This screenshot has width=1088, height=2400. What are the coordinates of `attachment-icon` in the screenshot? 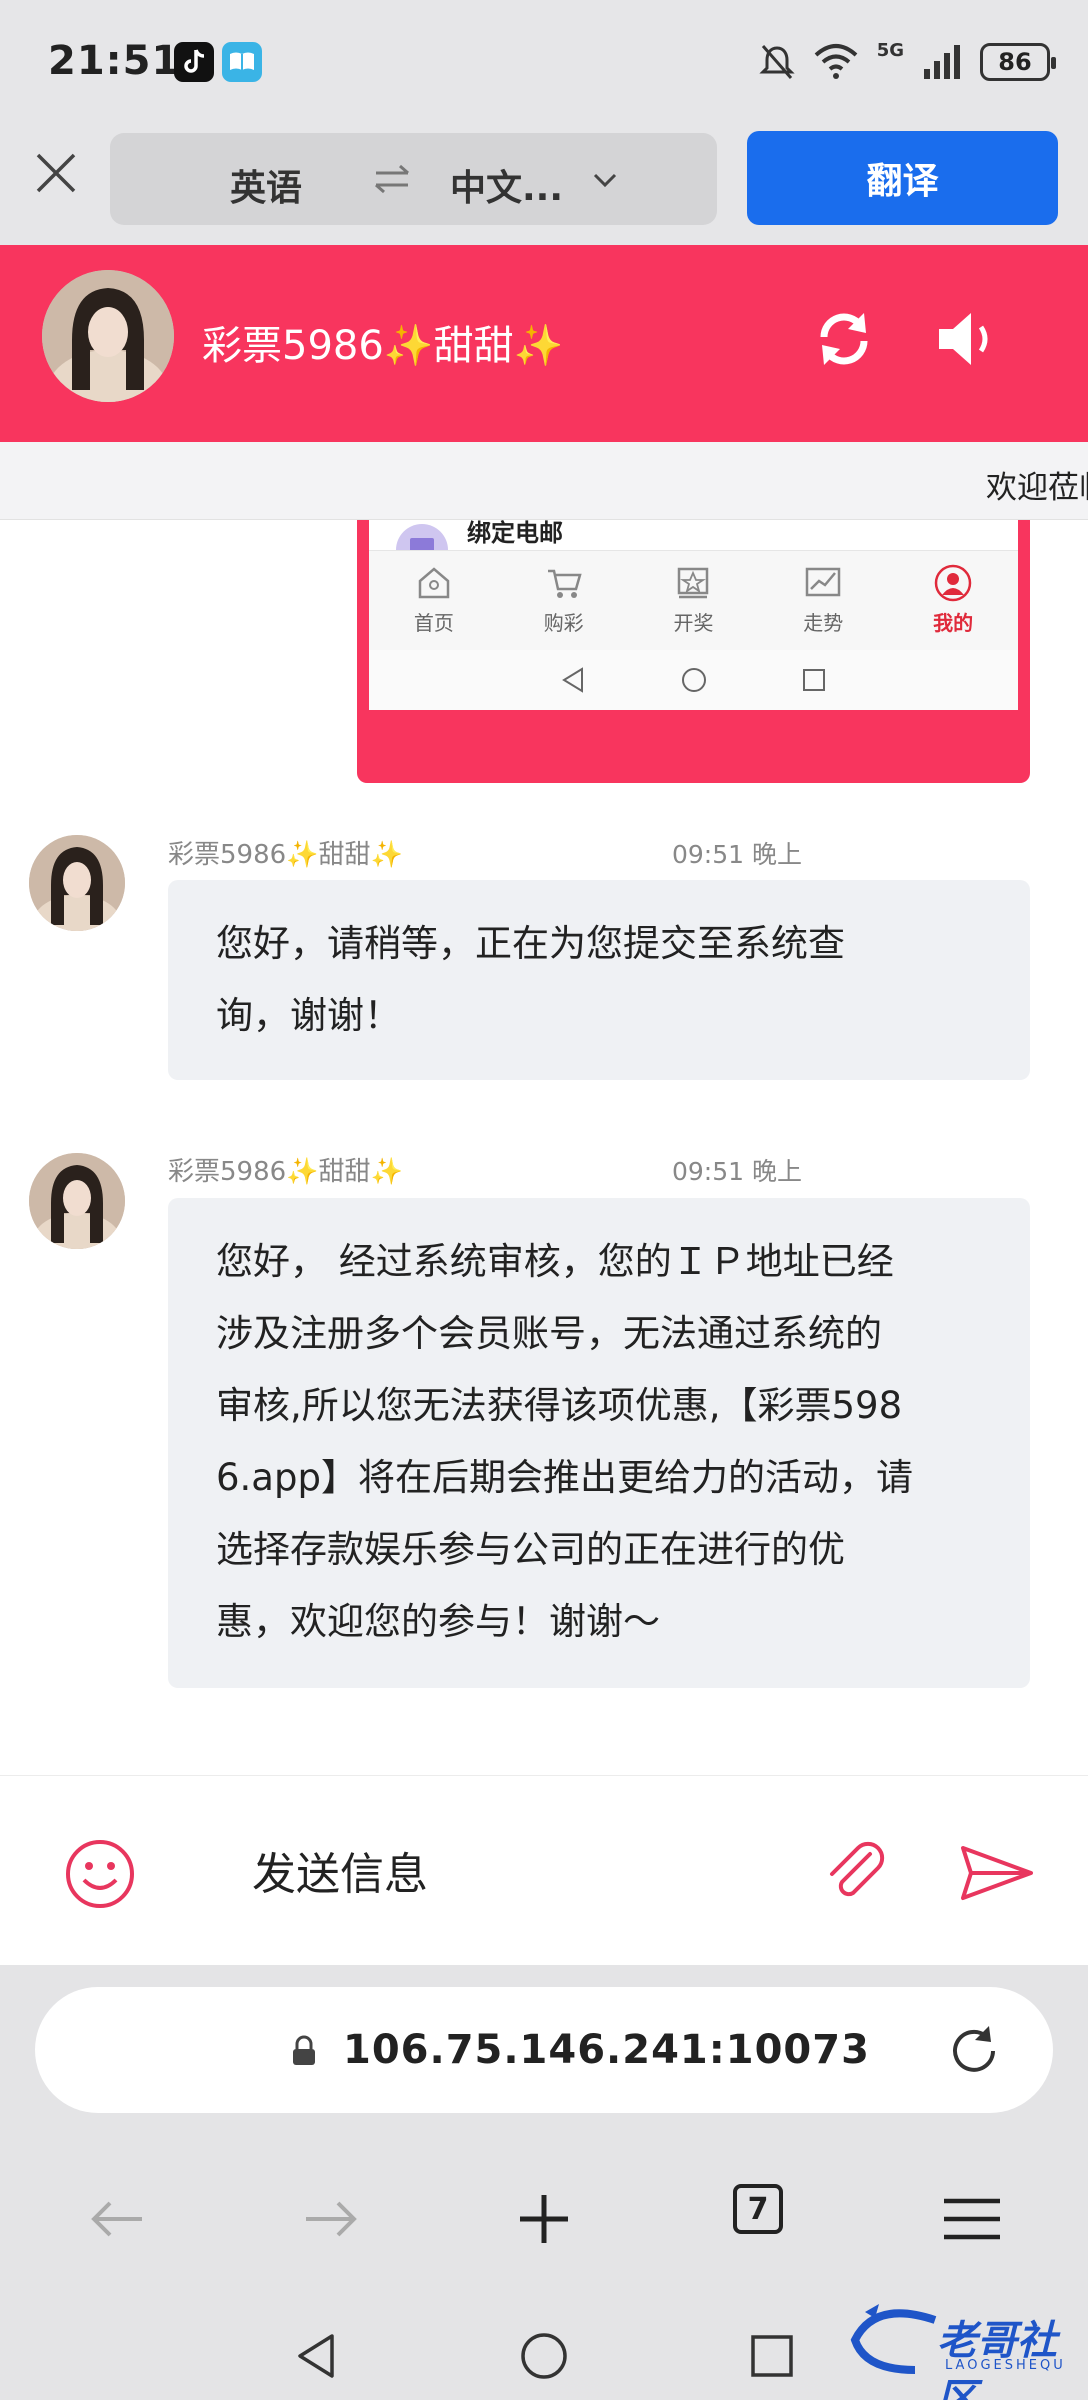 It's located at (855, 1871).